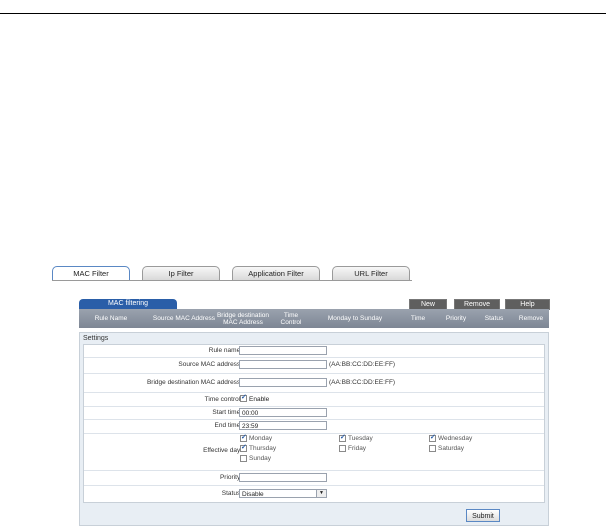 Image resolution: width=606 pixels, height=530 pixels. Describe the element at coordinates (432, 448) in the screenshot. I see `saturday-checkbox` at that location.